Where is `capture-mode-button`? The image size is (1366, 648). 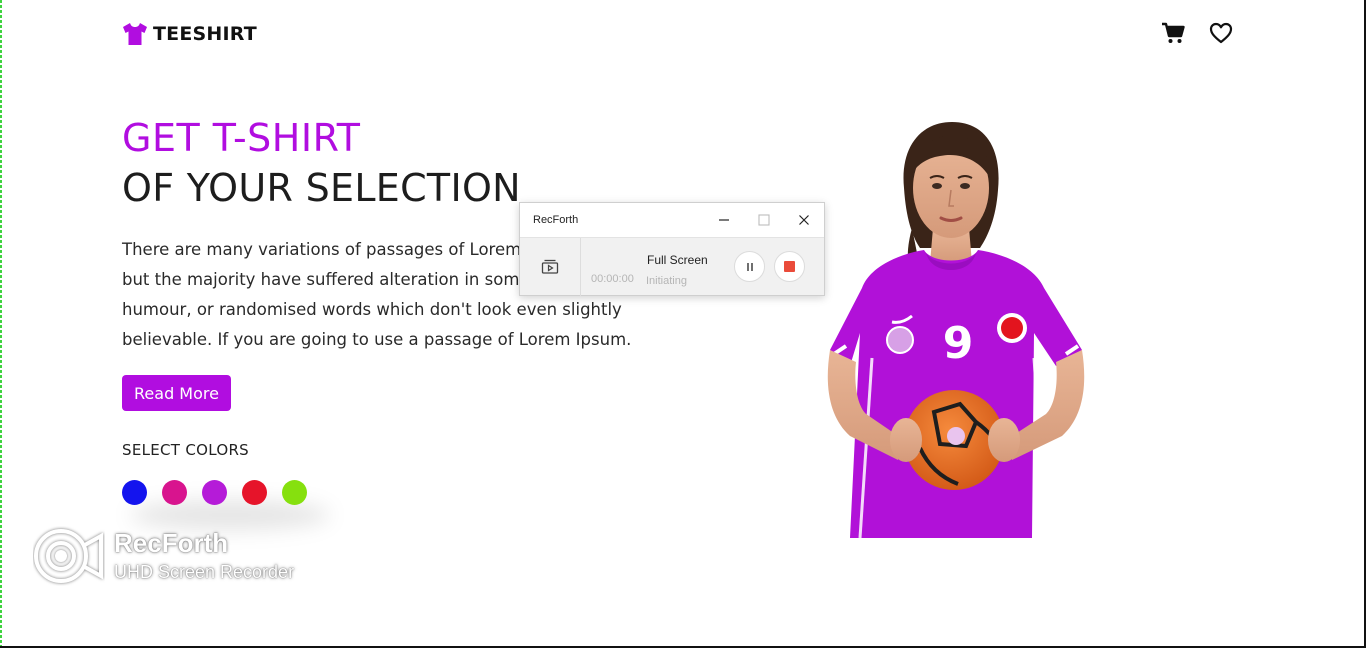
capture-mode-button is located at coordinates (550, 267).